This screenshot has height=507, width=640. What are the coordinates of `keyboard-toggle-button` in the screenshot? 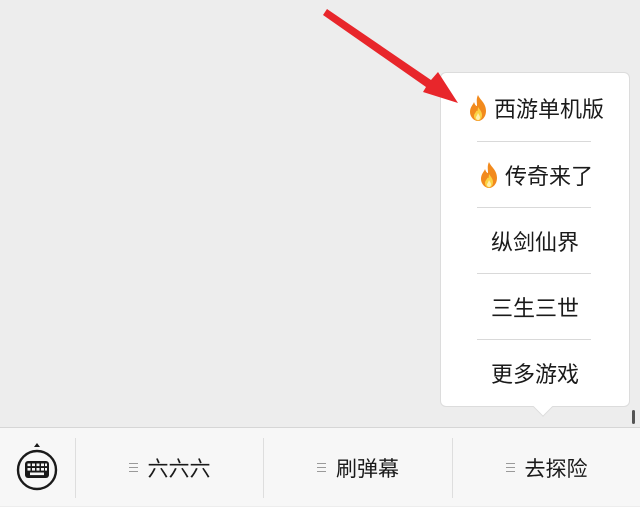 It's located at (37, 467).